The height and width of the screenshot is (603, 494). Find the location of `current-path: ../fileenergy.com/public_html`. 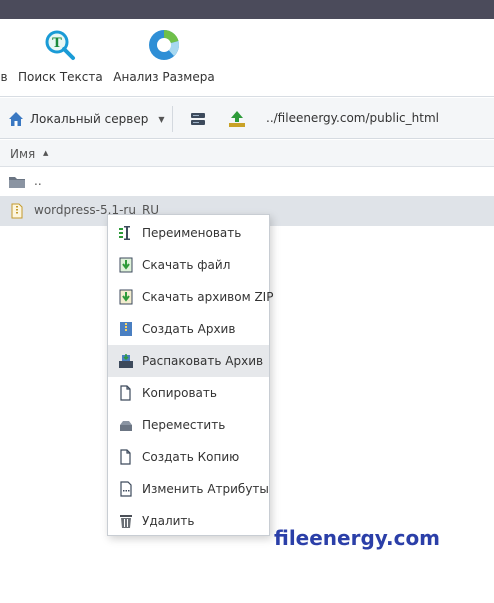

current-path: ../fileenergy.com/public_html is located at coordinates (352, 118).